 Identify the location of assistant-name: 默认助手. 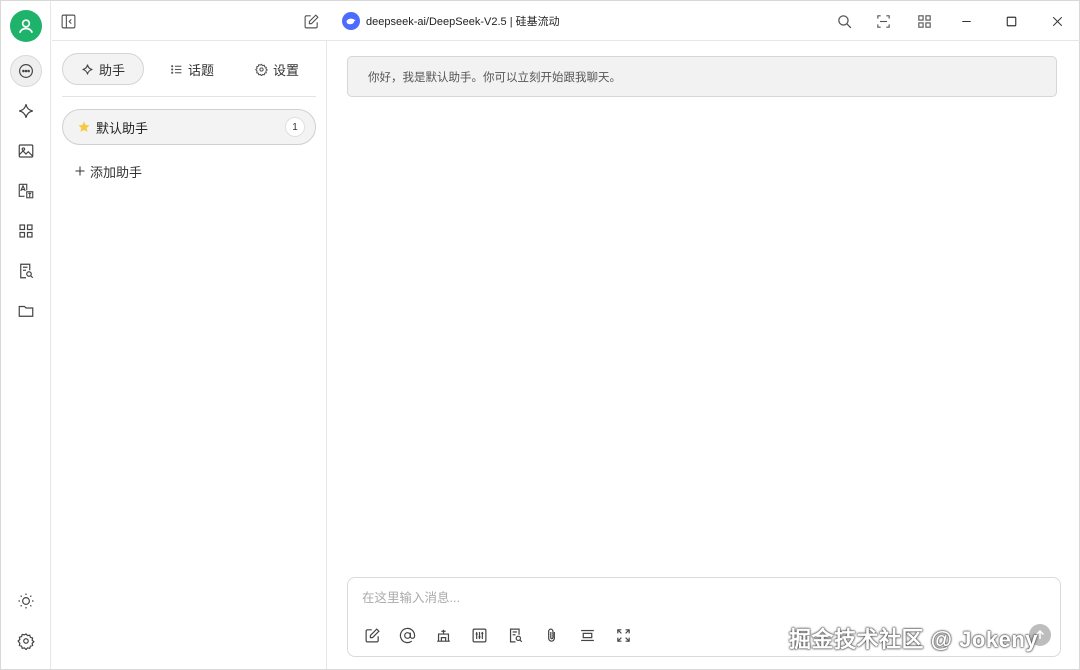
(122, 128).